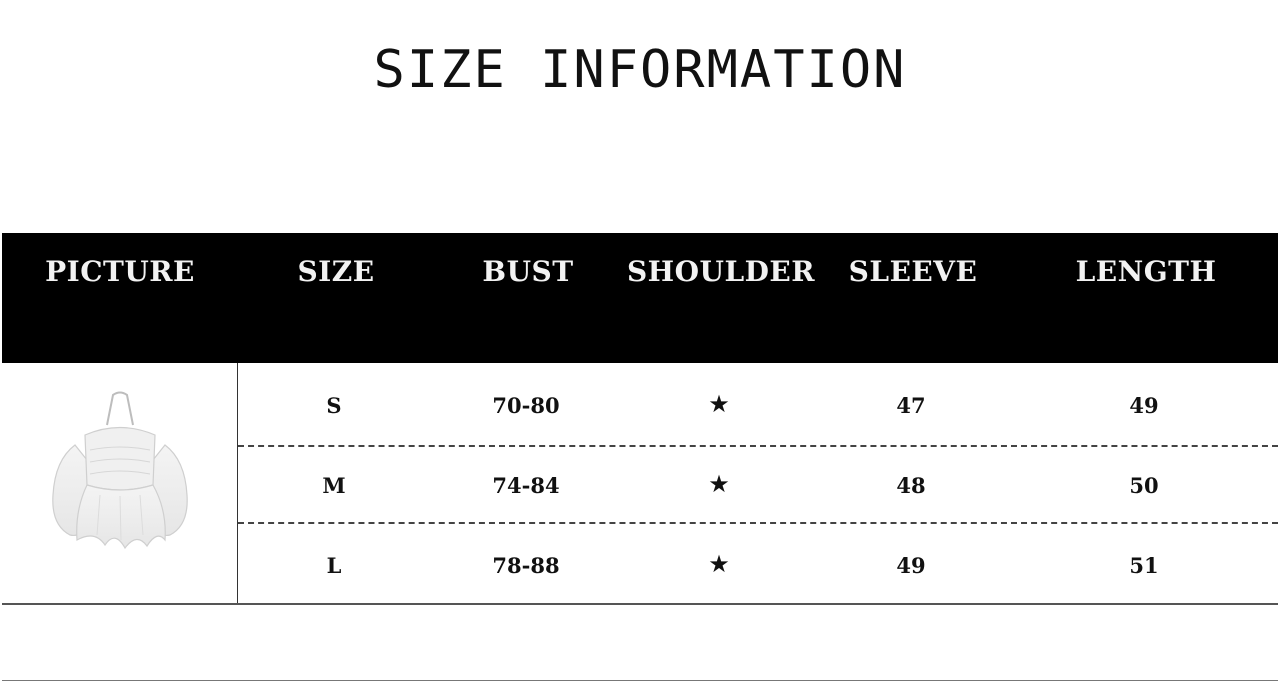  What do you see at coordinates (120, 271) in the screenshot?
I see `header-picture: PICTURE` at bounding box center [120, 271].